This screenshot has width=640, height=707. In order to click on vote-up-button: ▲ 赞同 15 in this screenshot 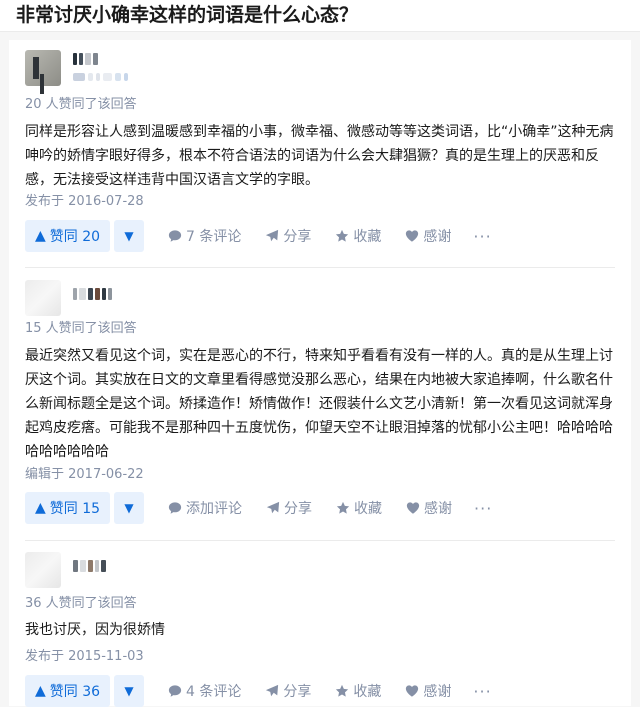, I will do `click(68, 508)`.